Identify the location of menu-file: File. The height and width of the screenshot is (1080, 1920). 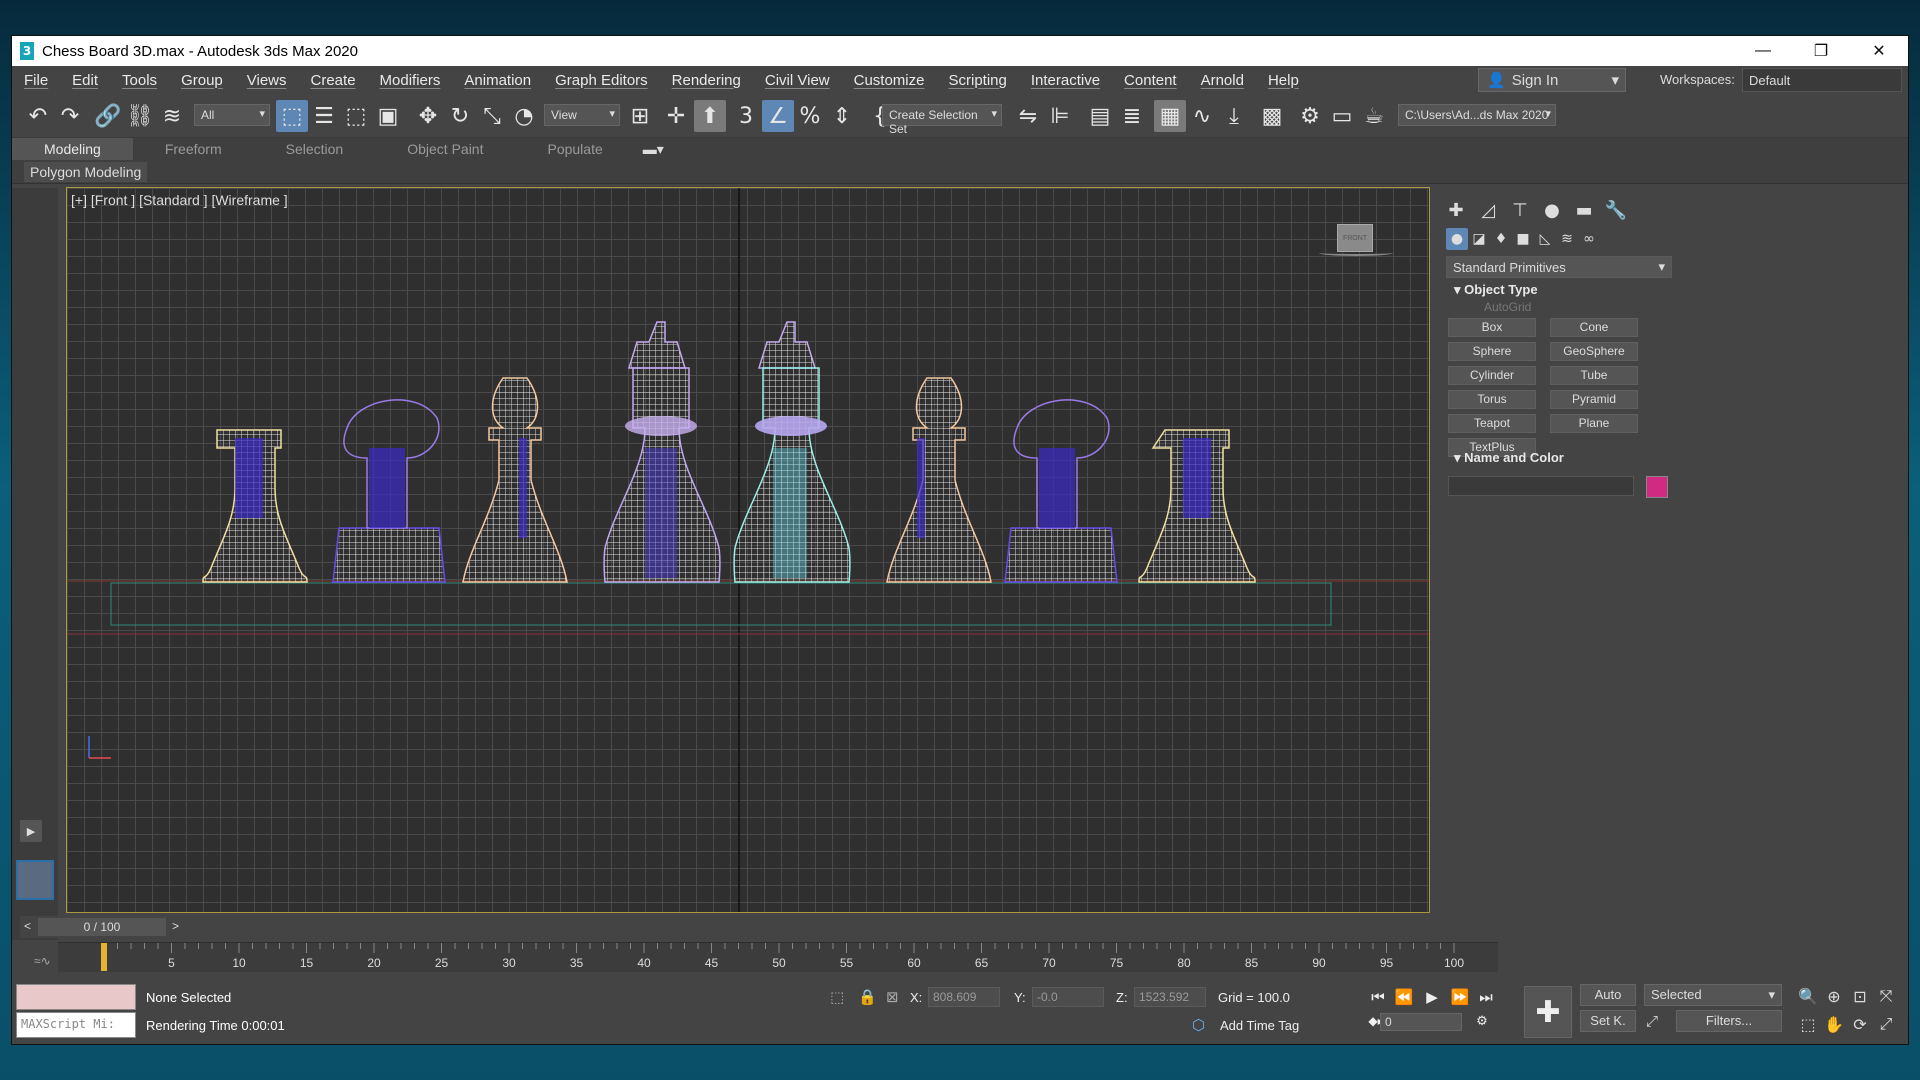
(36, 80).